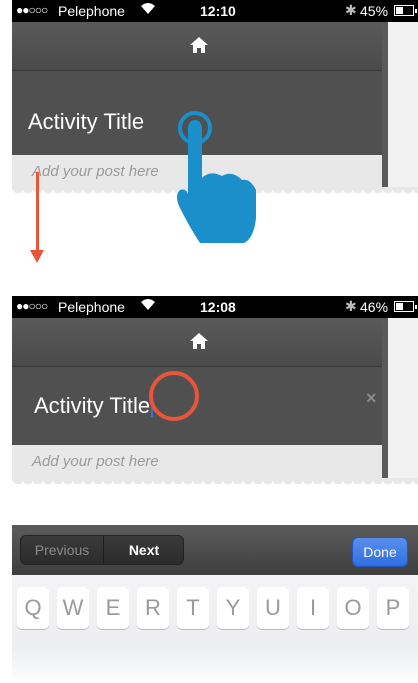 This screenshot has width=418, height=683. Describe the element at coordinates (193, 608) in the screenshot. I see `key-t: T` at that location.